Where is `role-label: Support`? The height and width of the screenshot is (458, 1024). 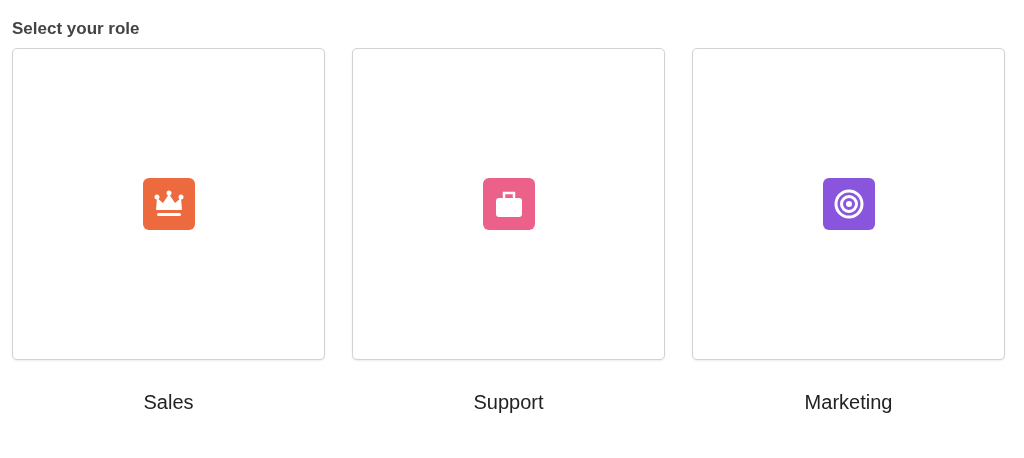
role-label: Support is located at coordinates (508, 402).